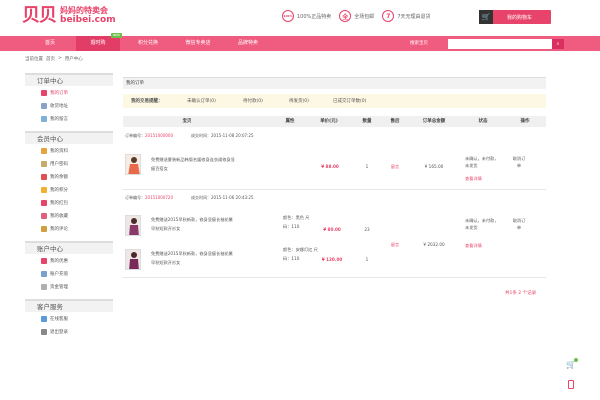 The image size is (600, 400). What do you see at coordinates (50, 59) in the screenshot?
I see `breadcrumb-home: 首页` at bounding box center [50, 59].